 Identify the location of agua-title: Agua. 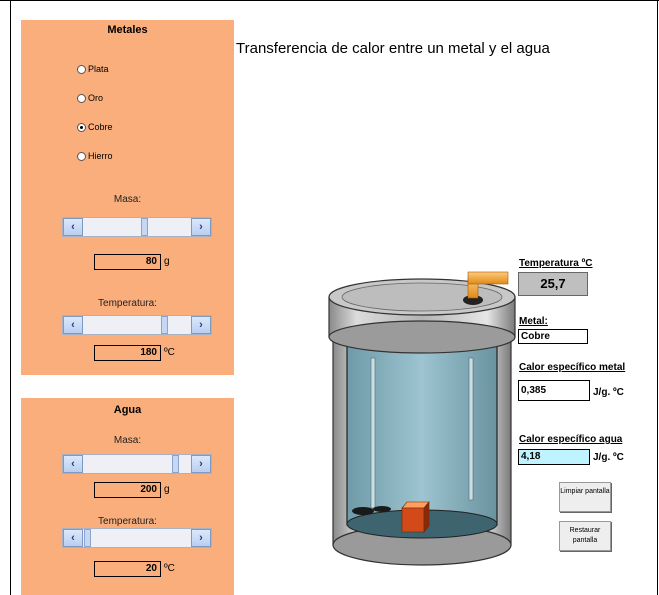
(127, 410).